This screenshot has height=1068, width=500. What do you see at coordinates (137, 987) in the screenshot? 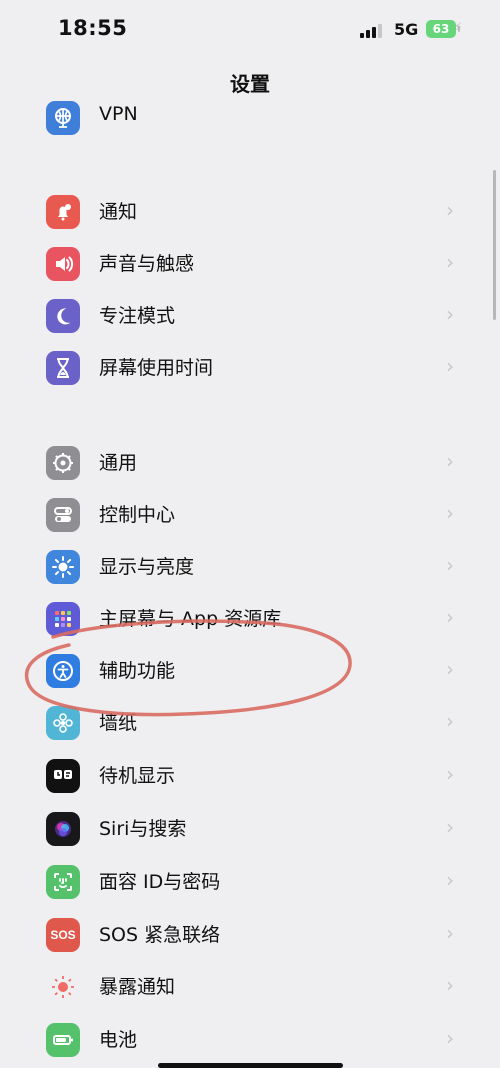
I see `settings-row-label: 暴露通知` at bounding box center [137, 987].